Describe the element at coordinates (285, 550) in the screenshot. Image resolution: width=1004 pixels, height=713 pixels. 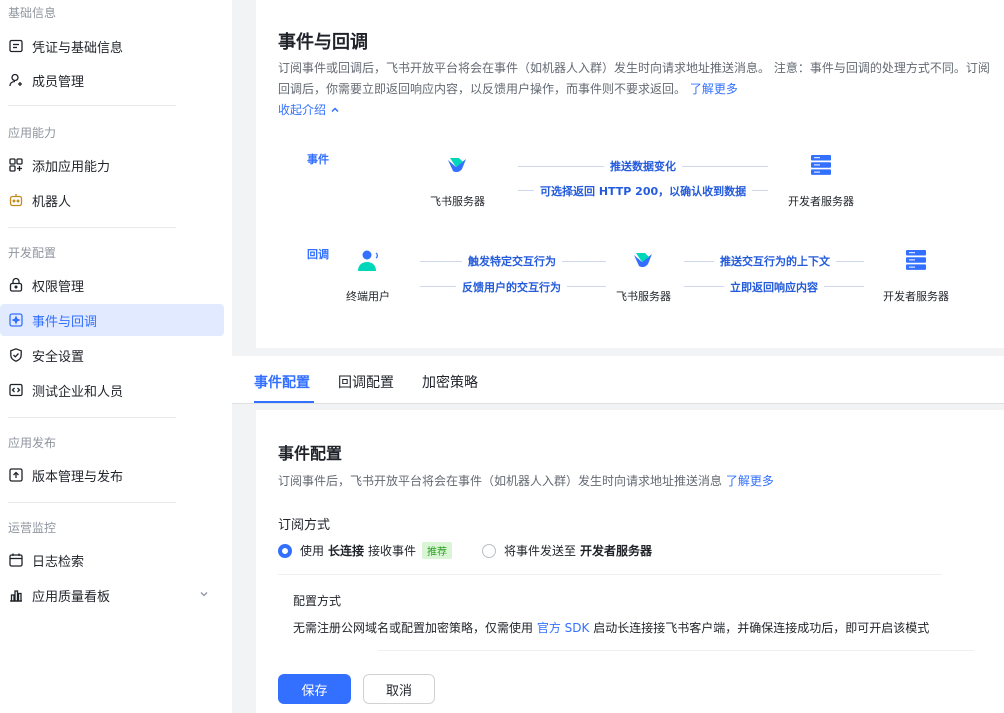
I see `radio-checked` at that location.